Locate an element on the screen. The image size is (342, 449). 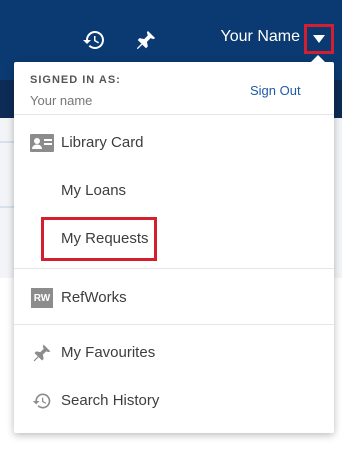
menu-item-label: Library Card is located at coordinates (102, 142).